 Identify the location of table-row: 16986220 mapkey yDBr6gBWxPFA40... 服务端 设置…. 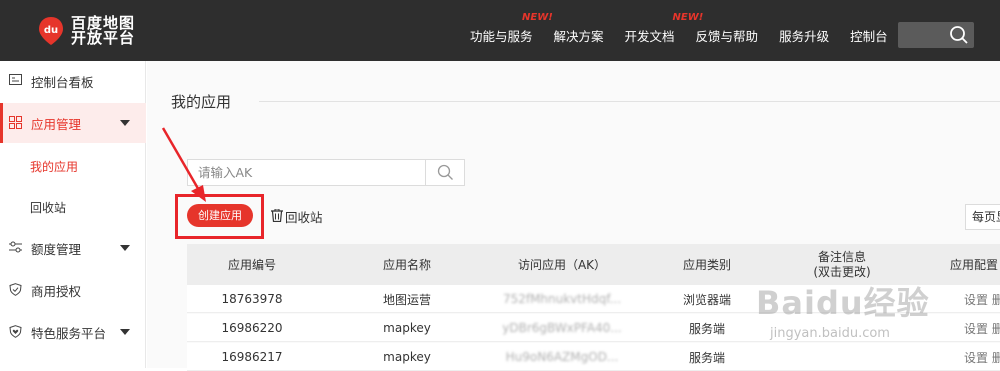
(593, 328).